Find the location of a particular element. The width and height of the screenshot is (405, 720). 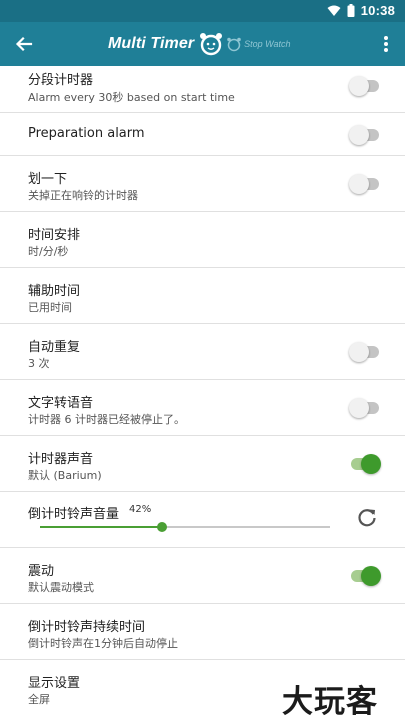

more-vert-icon is located at coordinates (386, 44).